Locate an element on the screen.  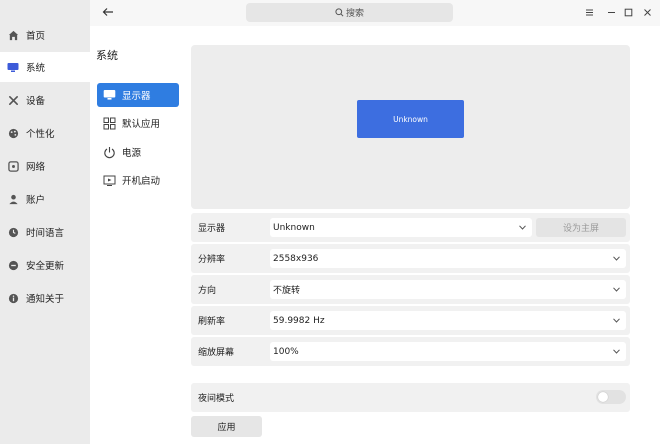
monitor-select: Unknown is located at coordinates (401, 227).